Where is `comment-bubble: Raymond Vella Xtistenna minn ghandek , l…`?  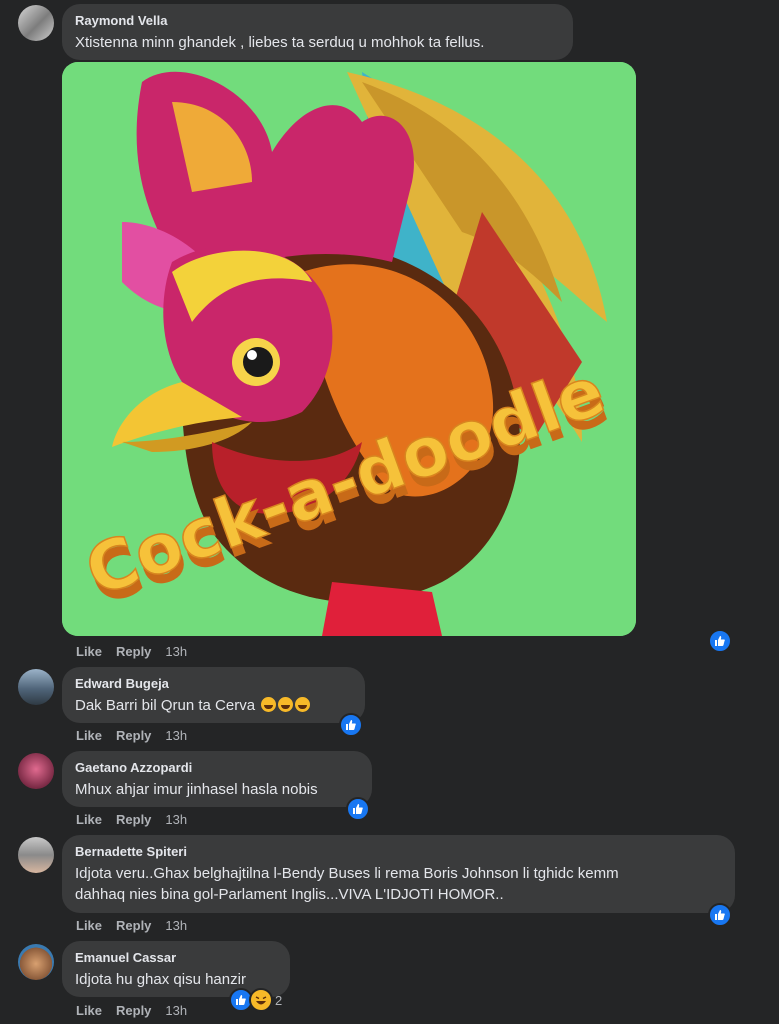 comment-bubble: Raymond Vella Xtistenna minn ghandek , l… is located at coordinates (317, 32).